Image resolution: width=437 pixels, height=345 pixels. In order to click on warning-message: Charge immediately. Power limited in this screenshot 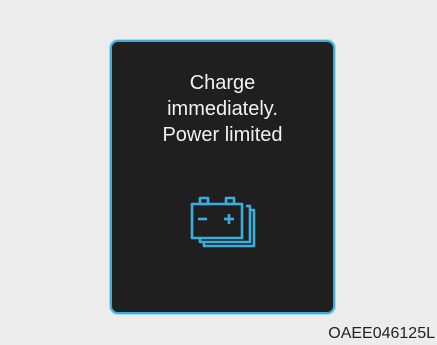, I will do `click(222, 109)`.